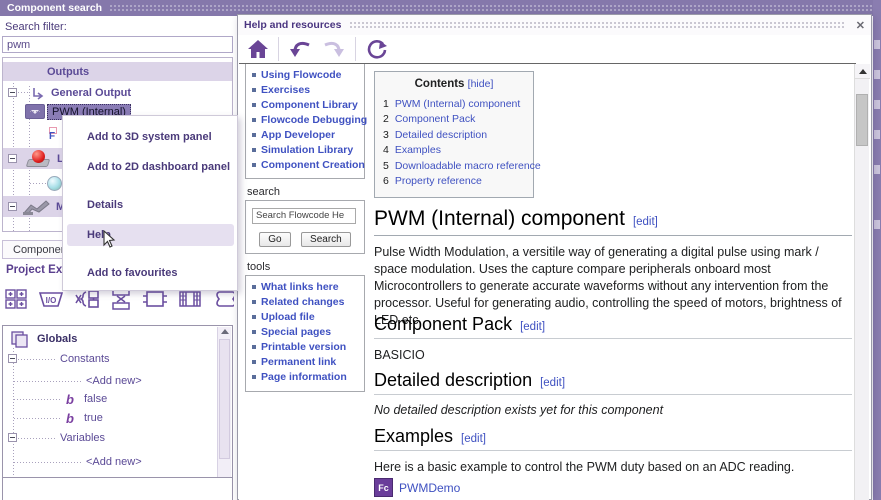 The height and width of the screenshot is (500, 881). Describe the element at coordinates (613, 326) in the screenshot. I see `section-component-pack: Component Pack [edit]` at that location.